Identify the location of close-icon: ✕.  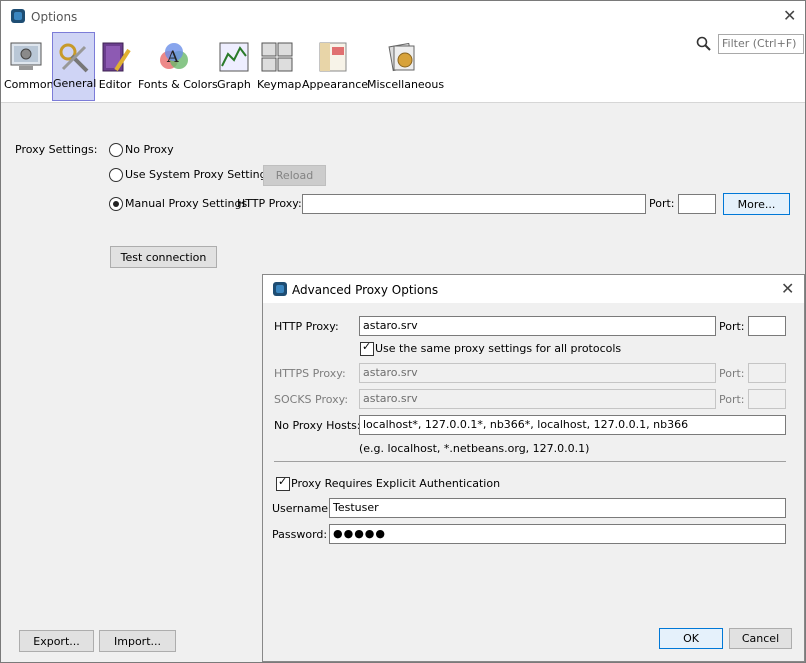
(789, 15).